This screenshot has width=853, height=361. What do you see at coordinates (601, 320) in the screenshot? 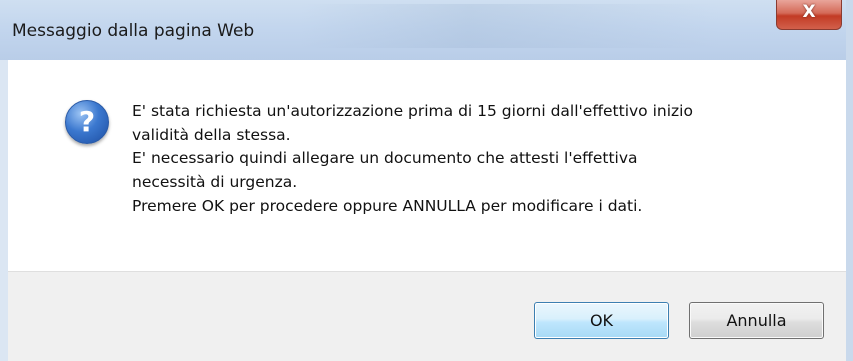
I see `ok-button: OK` at bounding box center [601, 320].